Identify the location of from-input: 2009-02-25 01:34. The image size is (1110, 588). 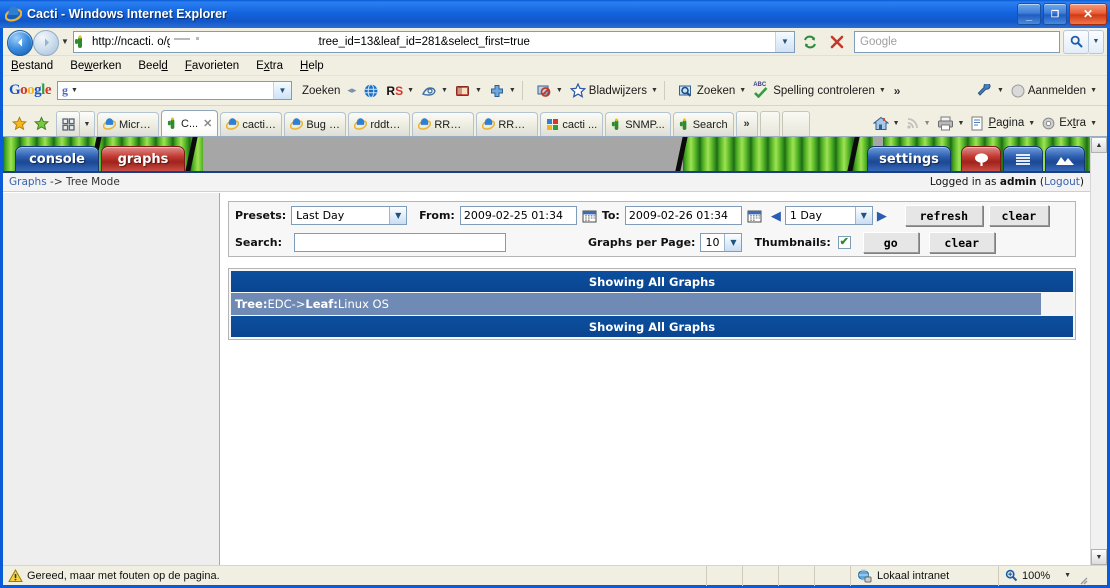
(518, 215).